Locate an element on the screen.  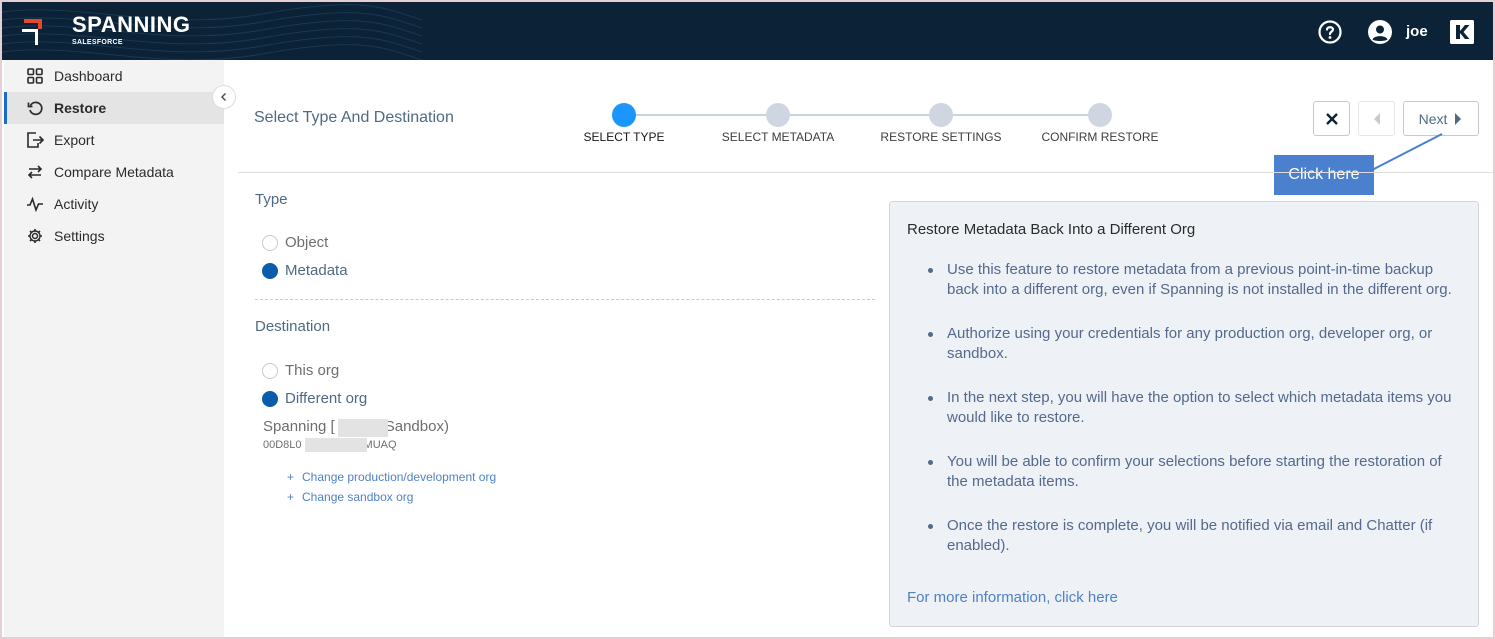
click-here-callout: Click here is located at coordinates (1324, 175).